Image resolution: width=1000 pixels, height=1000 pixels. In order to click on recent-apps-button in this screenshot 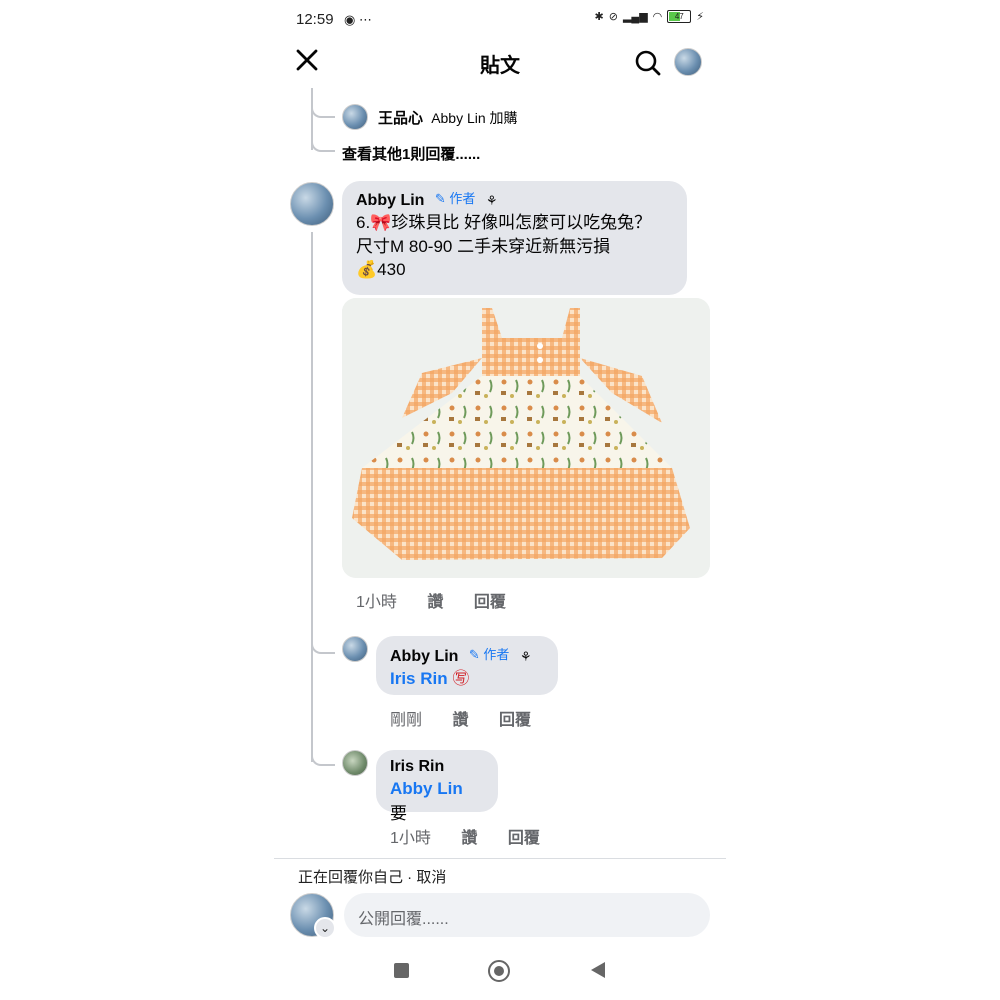, I will do `click(401, 970)`.